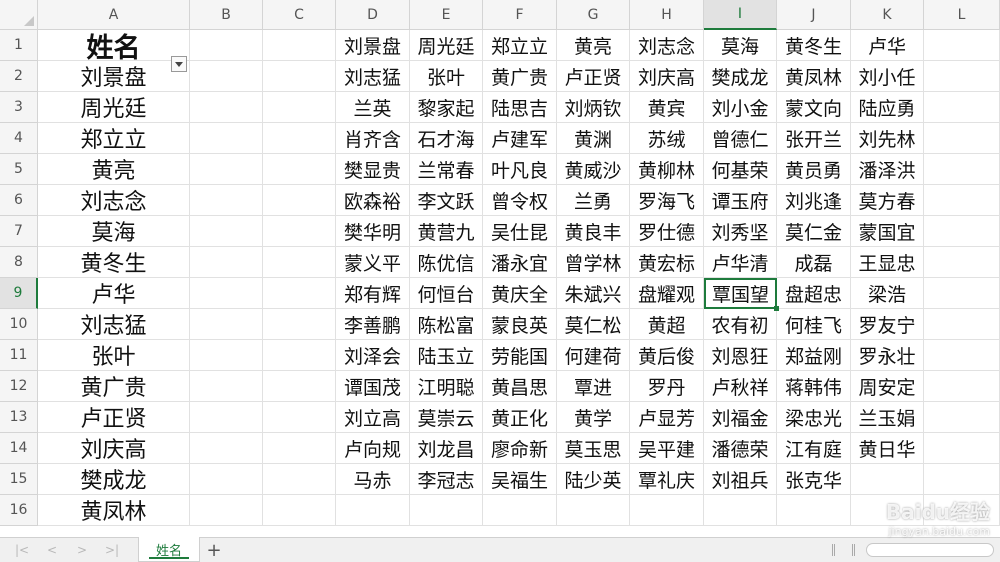 This screenshot has height=562, width=1000. Describe the element at coordinates (19, 355) in the screenshot. I see `row-header-11: 11` at that location.